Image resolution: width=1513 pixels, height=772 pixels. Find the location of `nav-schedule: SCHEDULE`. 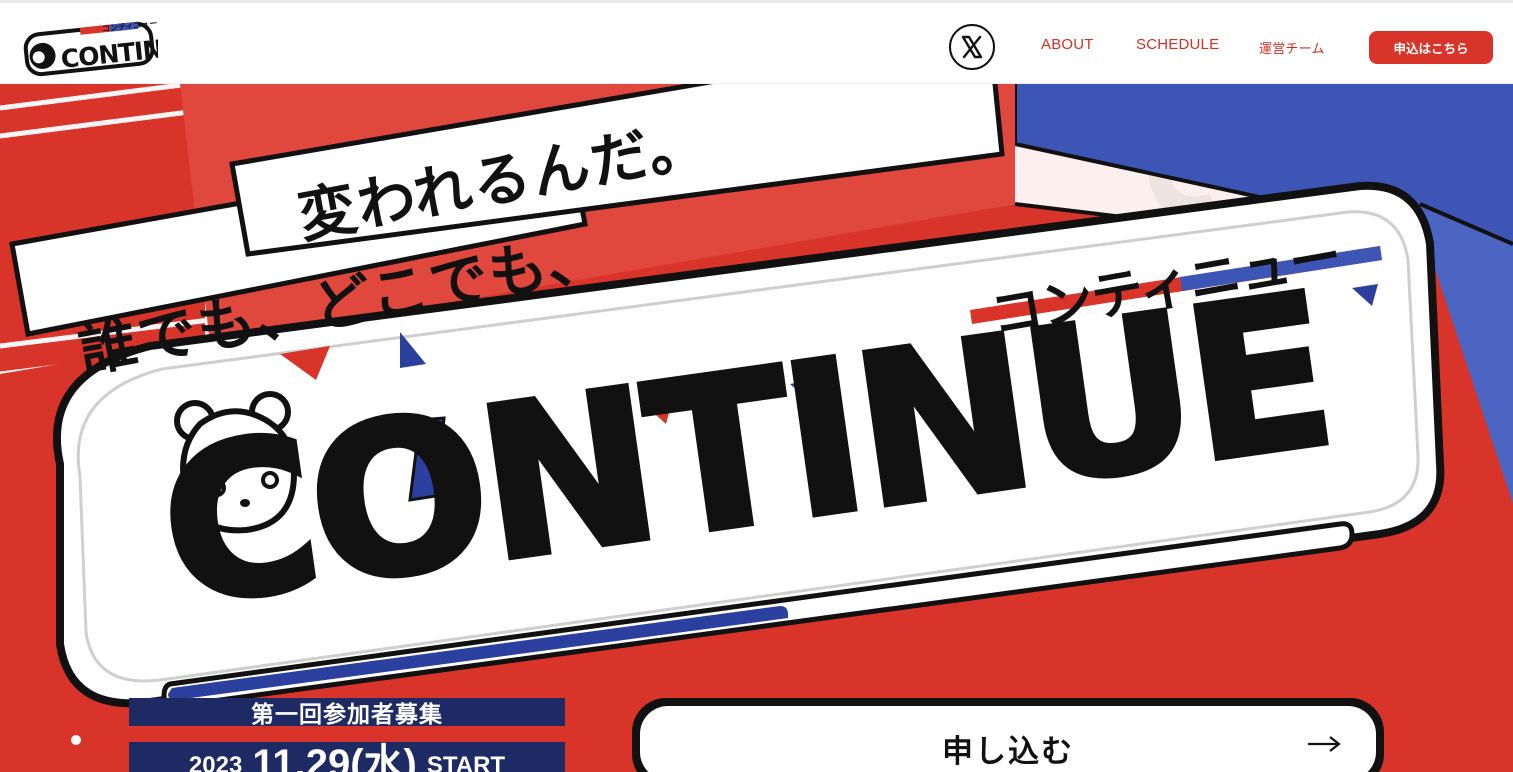

nav-schedule: SCHEDULE is located at coordinates (1177, 44).